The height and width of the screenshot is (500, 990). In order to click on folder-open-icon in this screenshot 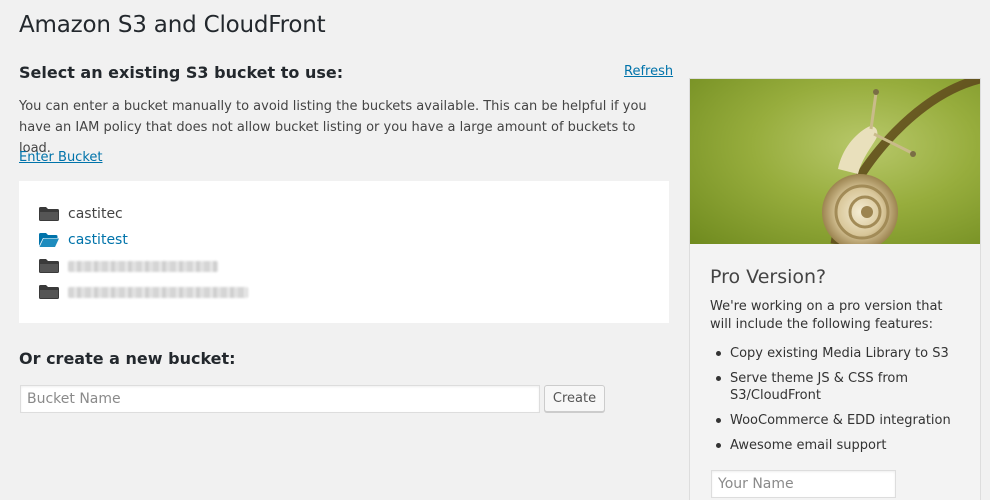, I will do `click(49, 240)`.